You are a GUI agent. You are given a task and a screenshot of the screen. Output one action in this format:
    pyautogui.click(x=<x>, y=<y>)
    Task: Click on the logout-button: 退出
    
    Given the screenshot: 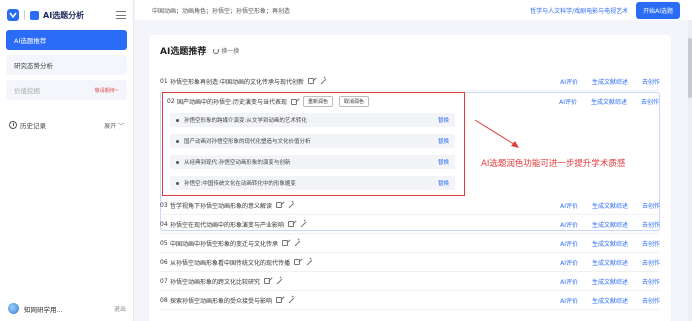 What is the action you would take?
    pyautogui.click(x=120, y=308)
    